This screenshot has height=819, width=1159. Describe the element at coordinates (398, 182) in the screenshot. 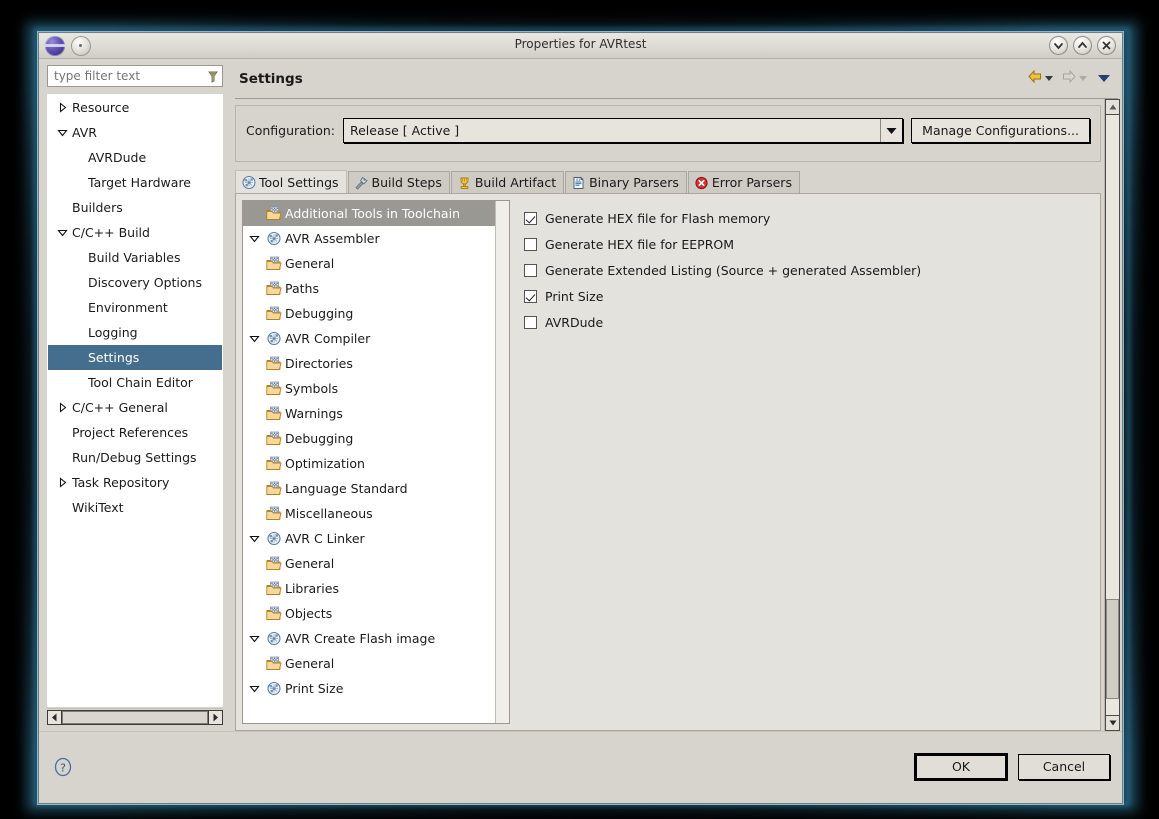

I see `tab-build-steps: Build Steps` at that location.